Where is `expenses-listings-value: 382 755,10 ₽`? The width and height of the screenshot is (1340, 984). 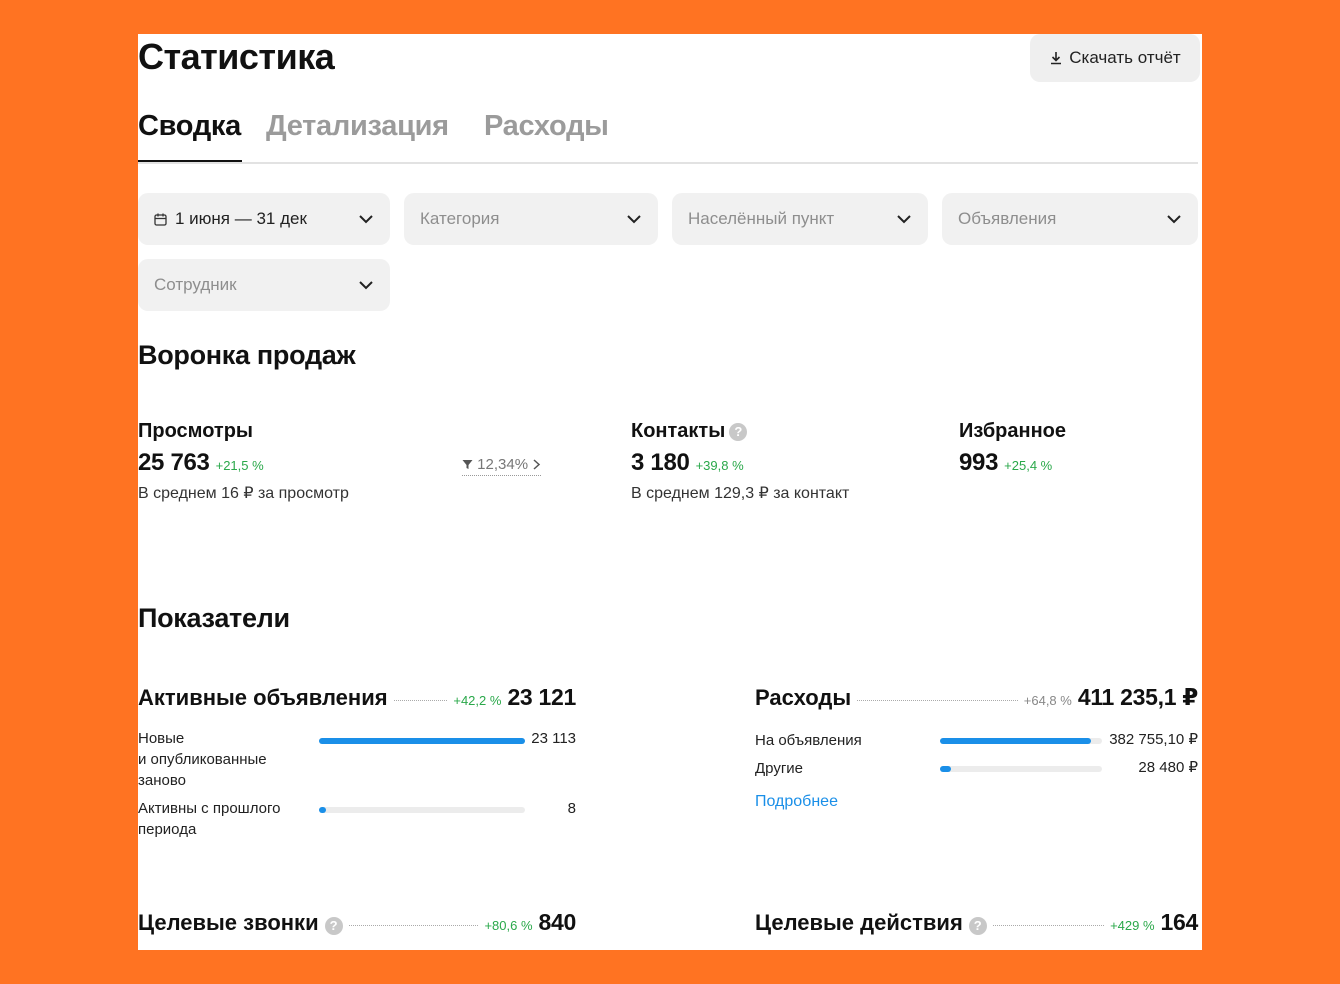
expenses-listings-value: 382 755,10 ₽ is located at coordinates (1153, 739).